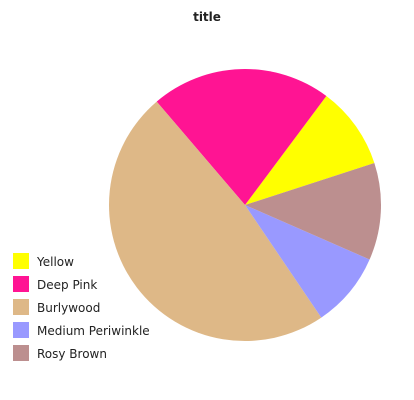 This screenshot has width=414, height=400. What do you see at coordinates (21, 261) in the screenshot?
I see `legend-swatch-yellow` at bounding box center [21, 261].